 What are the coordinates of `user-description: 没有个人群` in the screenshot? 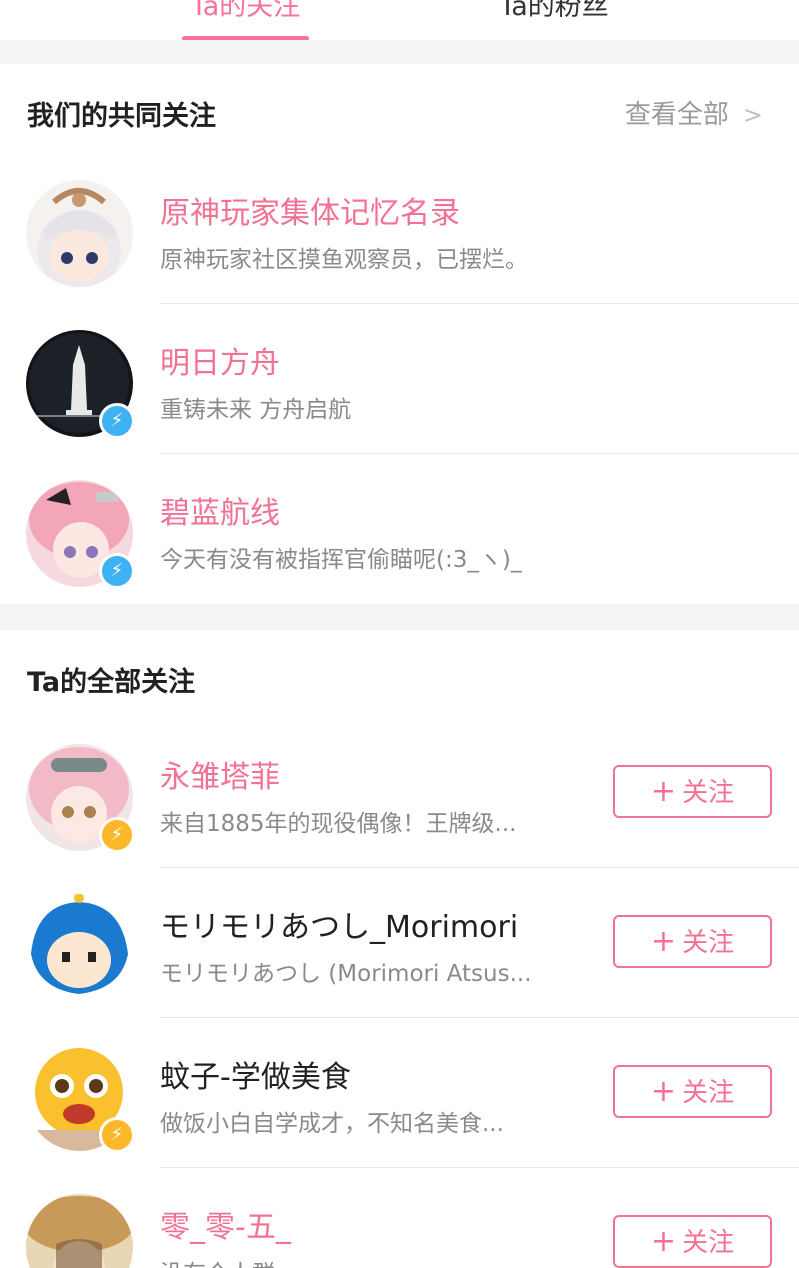 It's located at (217, 1261).